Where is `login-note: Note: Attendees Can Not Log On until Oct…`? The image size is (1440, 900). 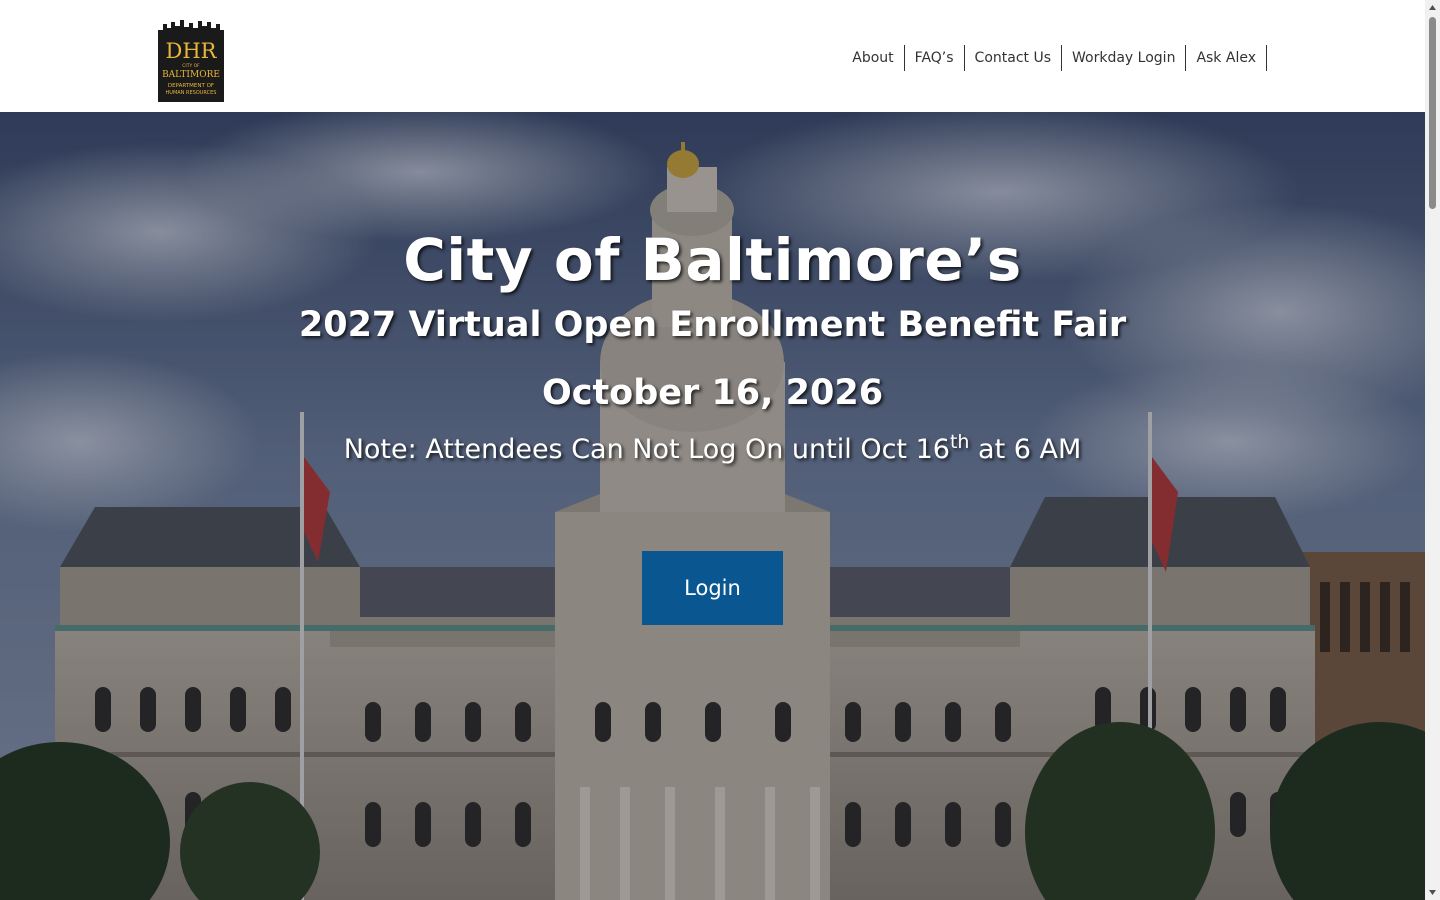 login-note: Note: Attendees Can Not Log On until Oct… is located at coordinates (712, 450).